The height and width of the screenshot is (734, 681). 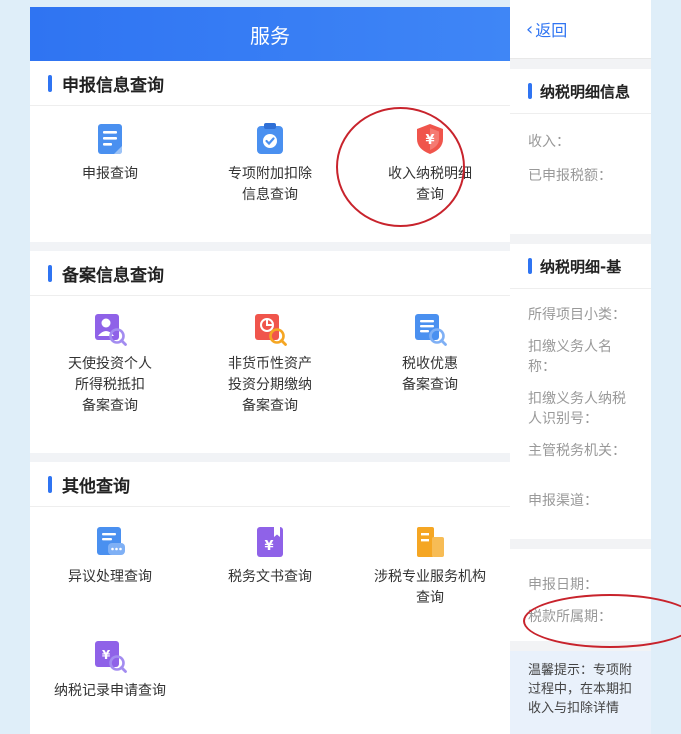 What do you see at coordinates (570, 617) in the screenshot?
I see `field-tax-period: 税款所属期：` at bounding box center [570, 617].